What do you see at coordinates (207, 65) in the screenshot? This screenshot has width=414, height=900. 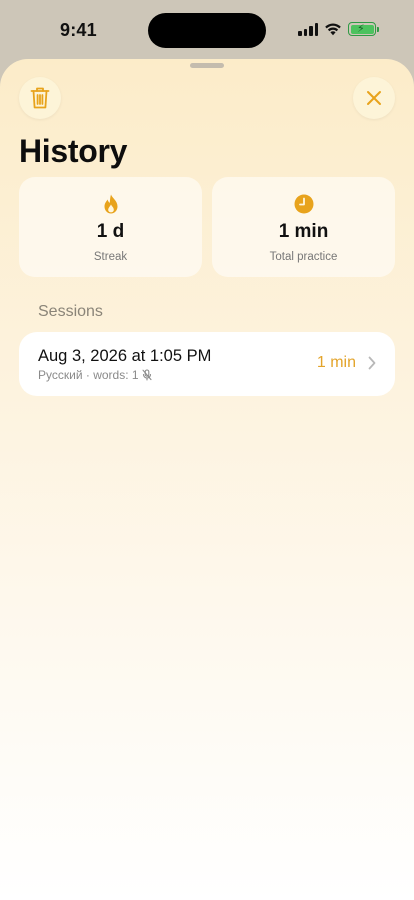 I see `sheet-grabber` at bounding box center [207, 65].